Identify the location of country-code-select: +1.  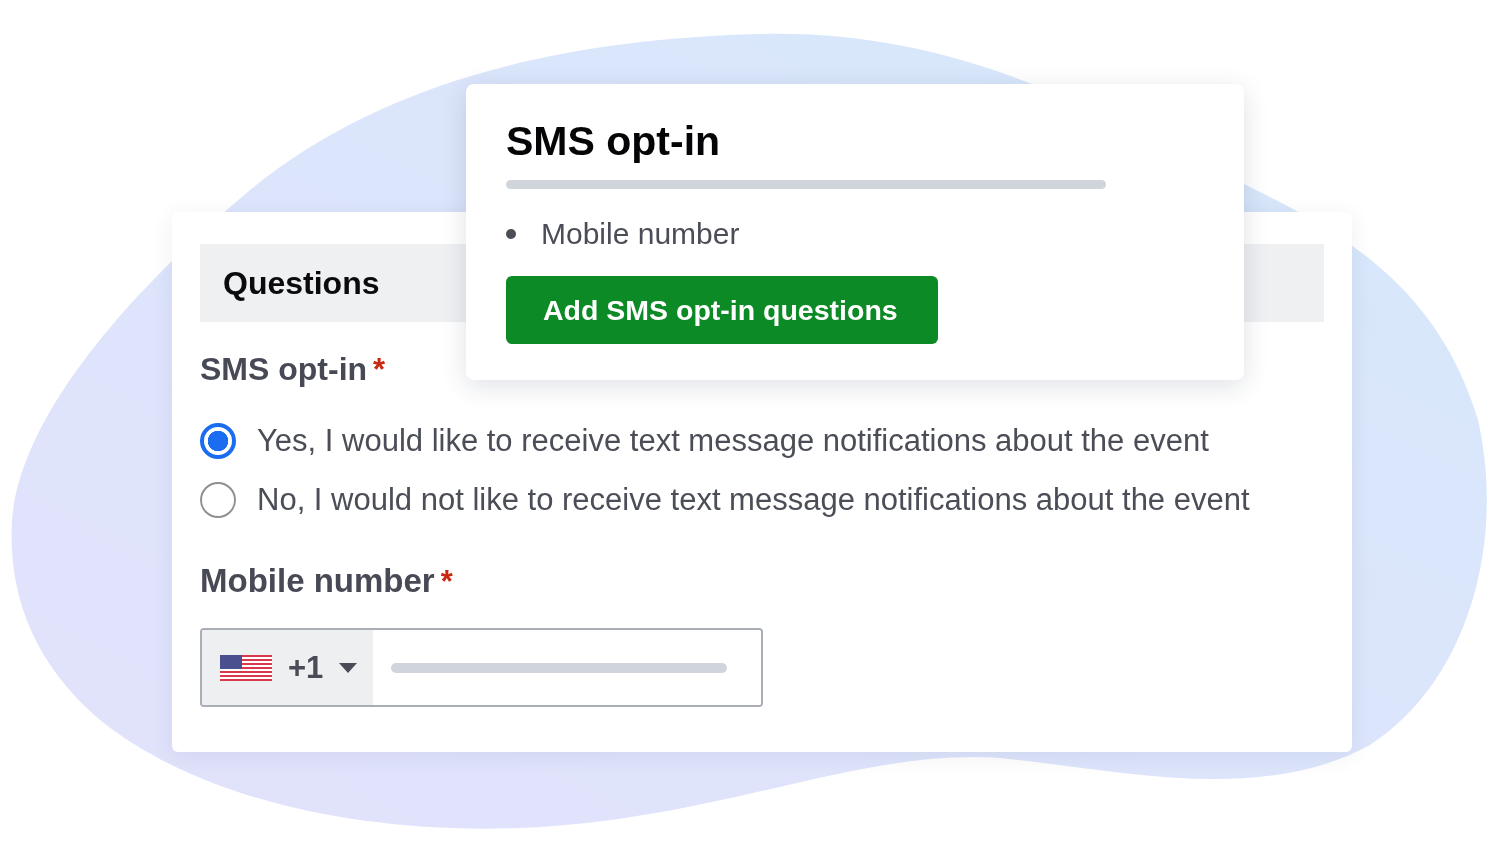
(287, 667).